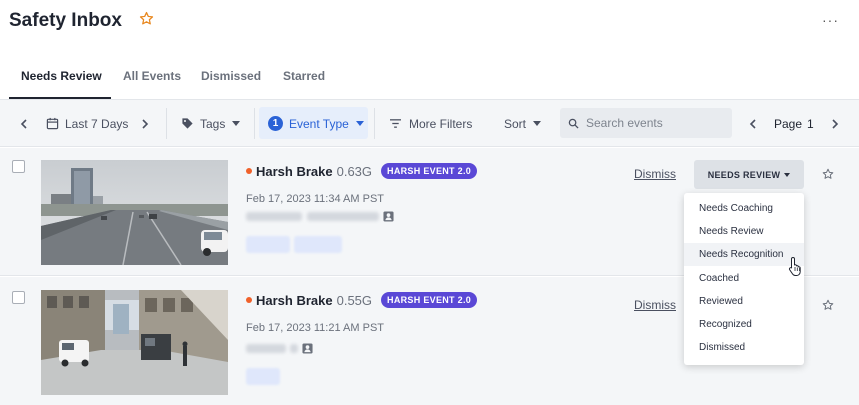 The image size is (859, 405). Describe the element at coordinates (656, 123) in the screenshot. I see `search-input` at that location.